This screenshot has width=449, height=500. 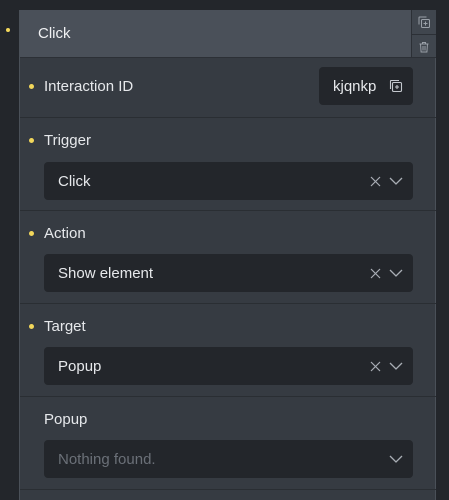 I want to click on delete-button, so click(x=424, y=46).